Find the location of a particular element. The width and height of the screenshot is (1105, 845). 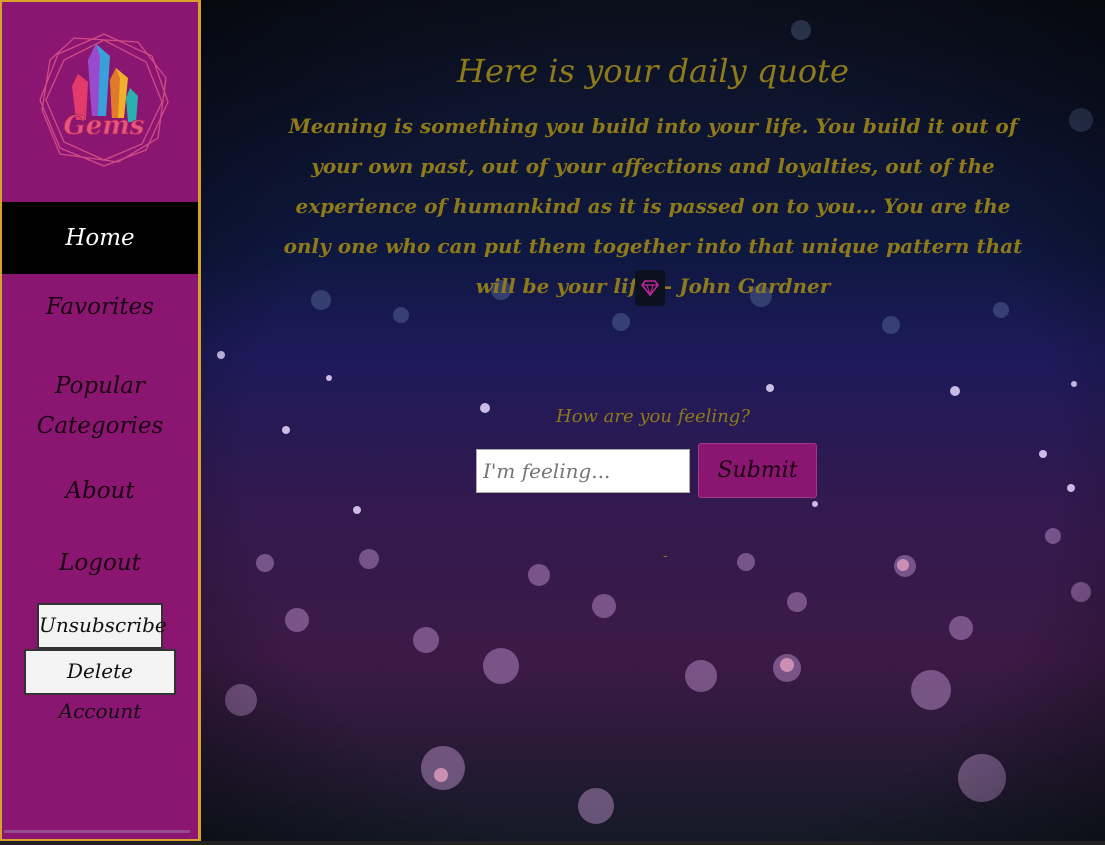

nav-popular-categories: Popular Categories is located at coordinates (100, 406).